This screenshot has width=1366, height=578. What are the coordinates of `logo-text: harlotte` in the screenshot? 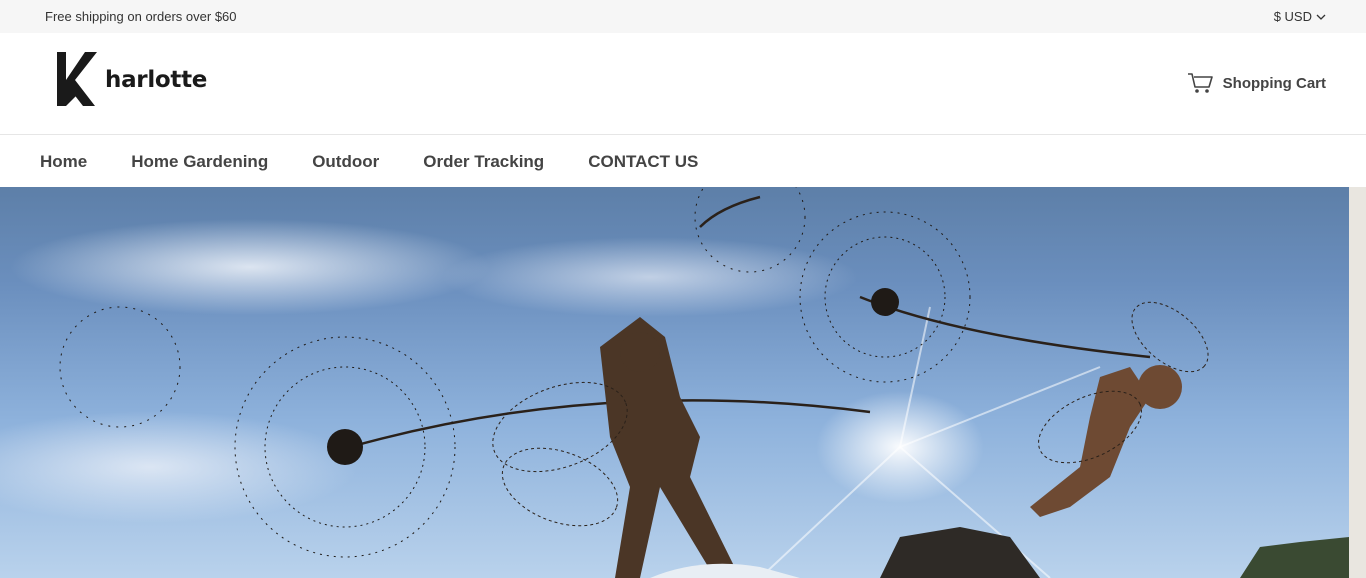 It's located at (156, 80).